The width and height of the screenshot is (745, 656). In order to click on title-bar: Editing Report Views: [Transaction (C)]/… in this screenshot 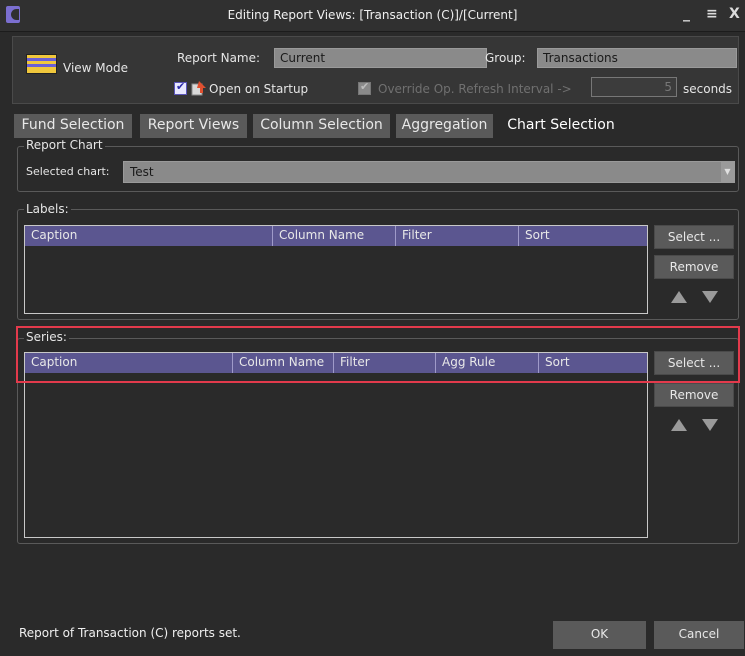, I will do `click(372, 16)`.